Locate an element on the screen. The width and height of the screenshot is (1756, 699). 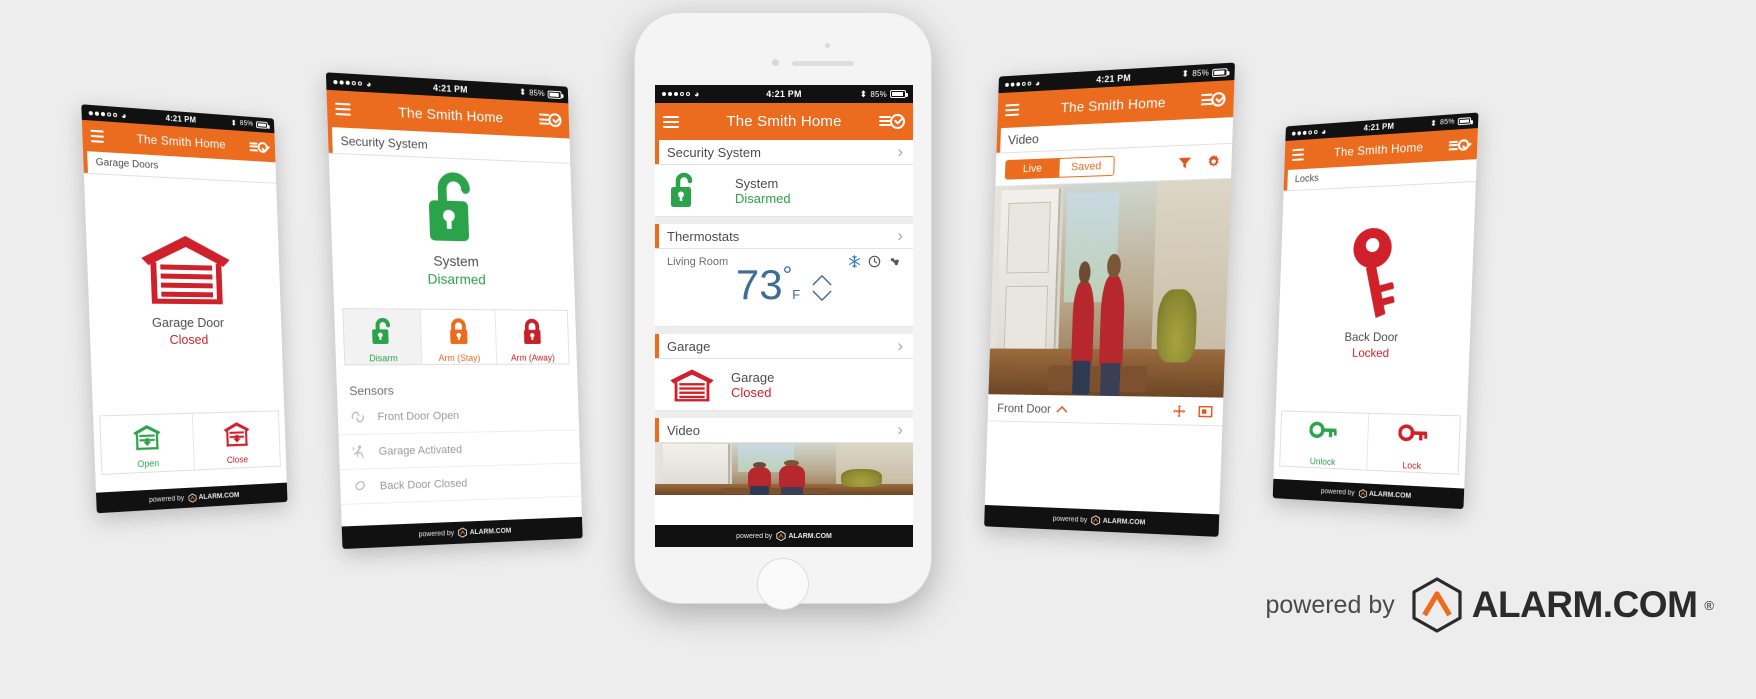
thermostat-card: Living Room 73 ° F is located at coordinates (784, 288).